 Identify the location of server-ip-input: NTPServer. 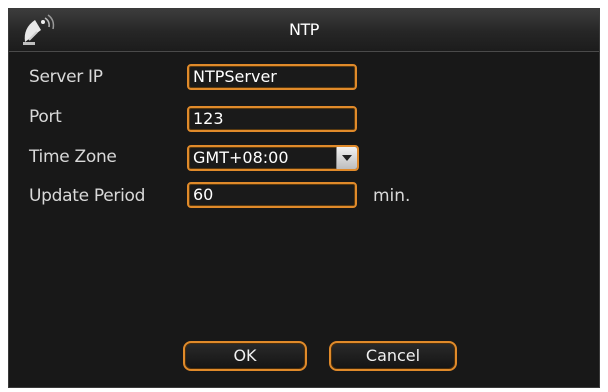
(272, 77).